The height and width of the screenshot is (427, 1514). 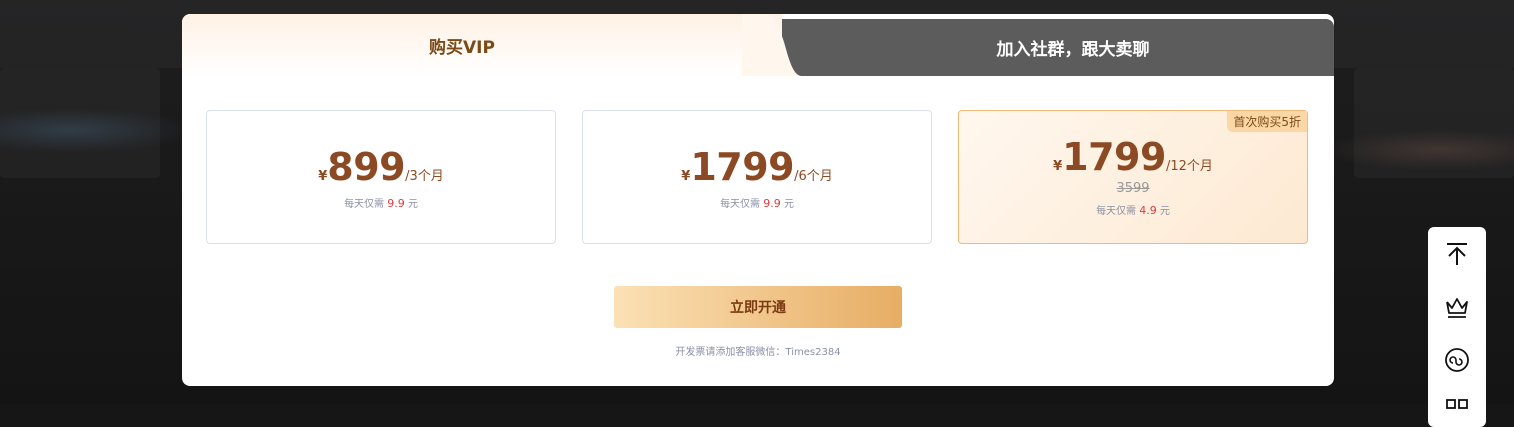 I want to click on back-to-top-icon, so click(x=1457, y=254).